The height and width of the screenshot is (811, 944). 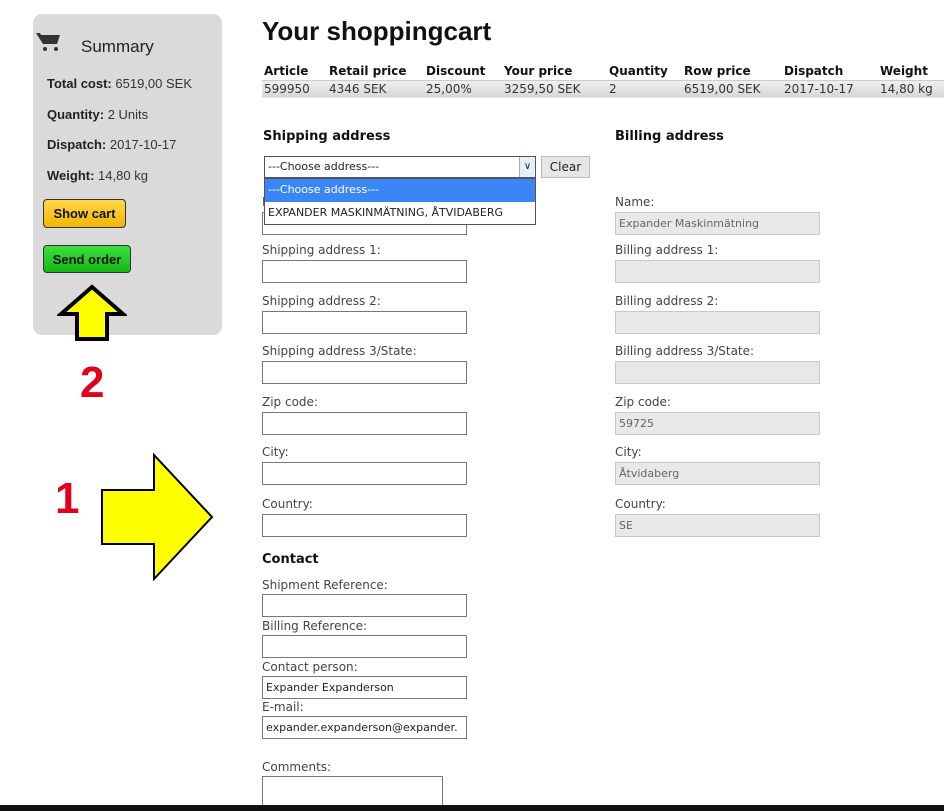 What do you see at coordinates (297, 767) in the screenshot?
I see `comments-label: Comments:` at bounding box center [297, 767].